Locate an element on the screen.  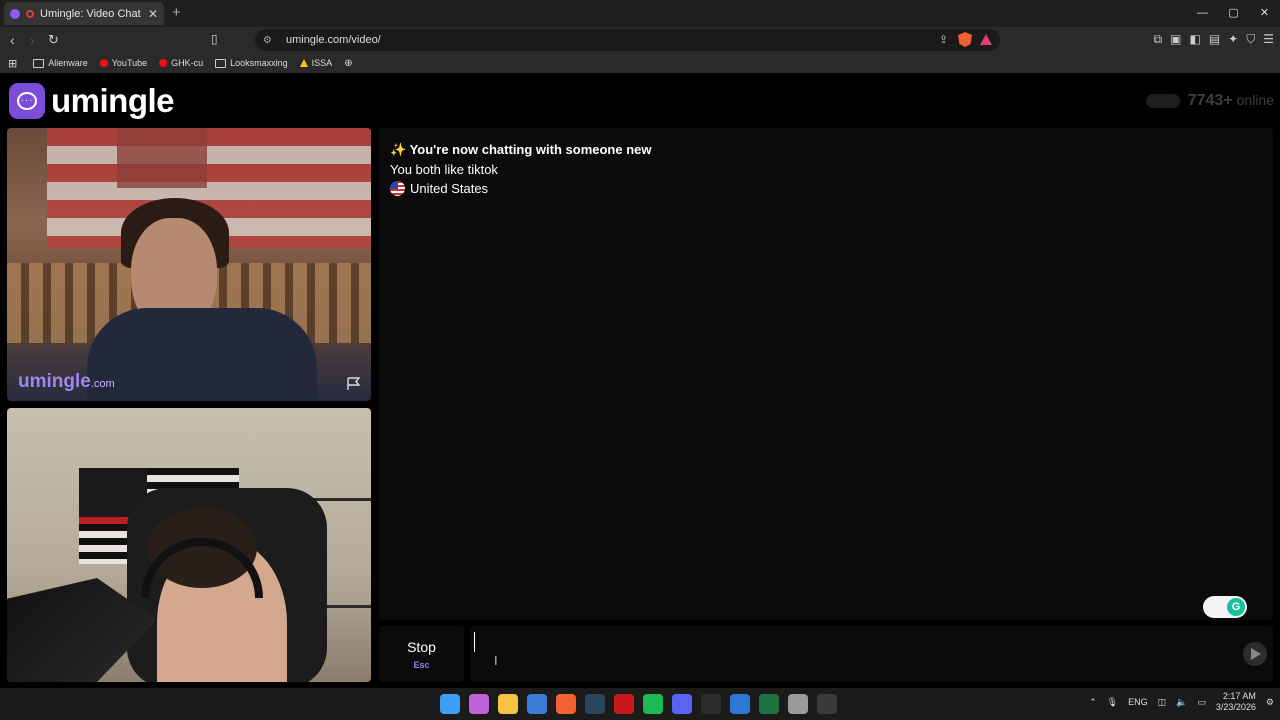
chat-status-message: ✨ You're now chatting with someone new is located at coordinates (826, 150).